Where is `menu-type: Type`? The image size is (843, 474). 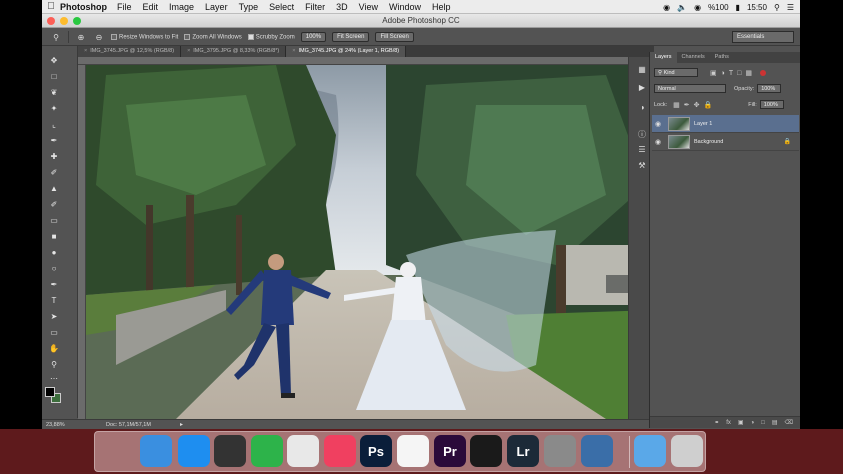
menu-type: Type is located at coordinates (249, 7).